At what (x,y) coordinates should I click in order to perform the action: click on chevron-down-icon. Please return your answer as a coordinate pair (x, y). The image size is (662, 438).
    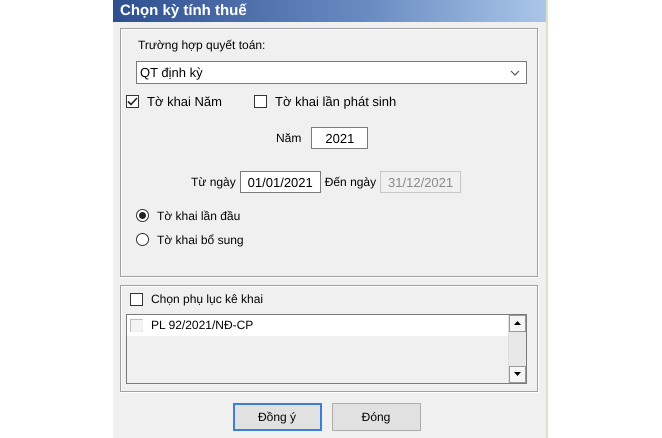
    Looking at the image, I should click on (515, 73).